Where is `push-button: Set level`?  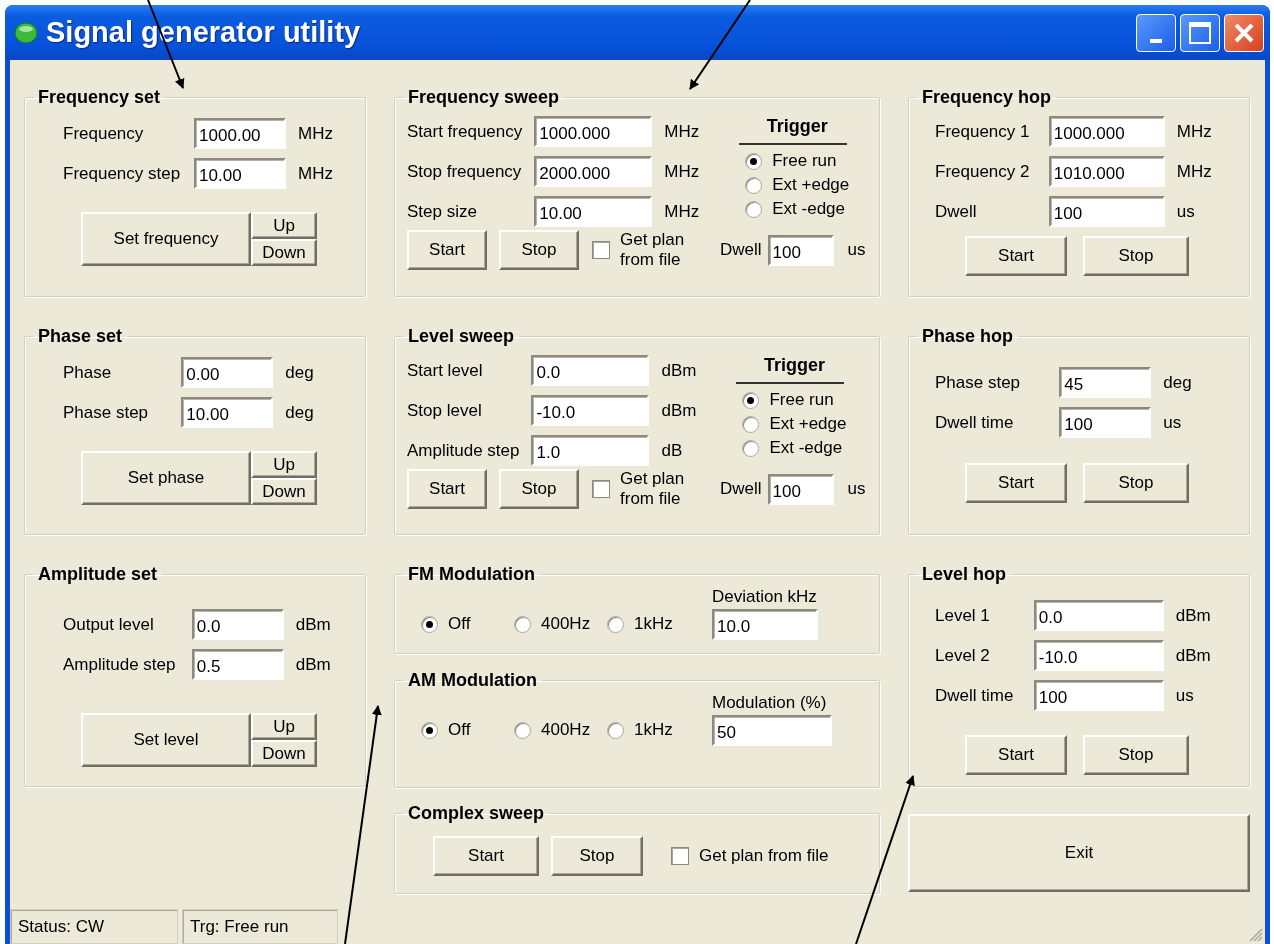 push-button: Set level is located at coordinates (166, 740).